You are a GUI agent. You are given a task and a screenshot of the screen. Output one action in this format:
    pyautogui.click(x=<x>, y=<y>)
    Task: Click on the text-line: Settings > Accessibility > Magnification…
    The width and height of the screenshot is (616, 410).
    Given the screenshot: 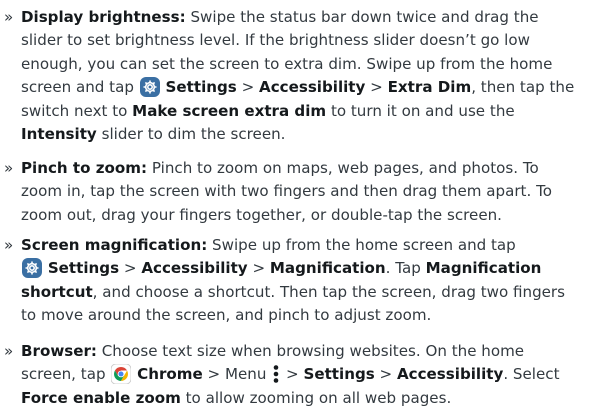 What is the action you would take?
    pyautogui.click(x=306, y=268)
    